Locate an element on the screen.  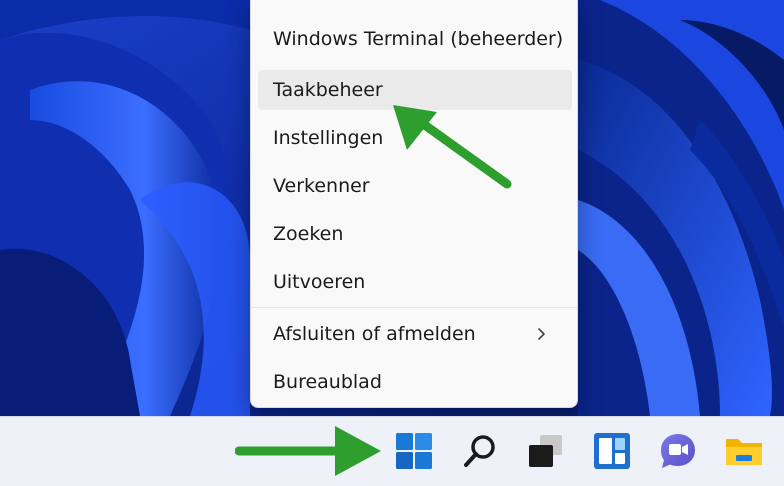
menu-item-afsluiten-of-afmelden: Afsluiten of afmelden is located at coordinates (415, 334).